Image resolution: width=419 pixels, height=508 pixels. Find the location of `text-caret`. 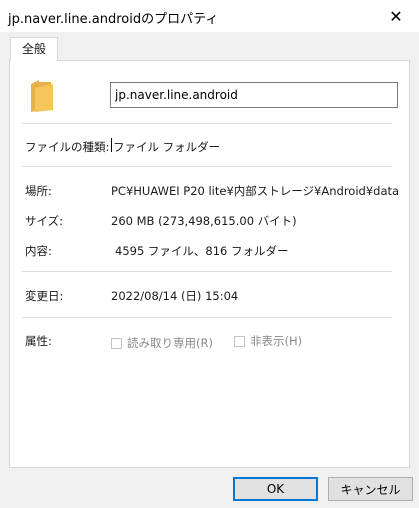

text-caret is located at coordinates (111, 145).